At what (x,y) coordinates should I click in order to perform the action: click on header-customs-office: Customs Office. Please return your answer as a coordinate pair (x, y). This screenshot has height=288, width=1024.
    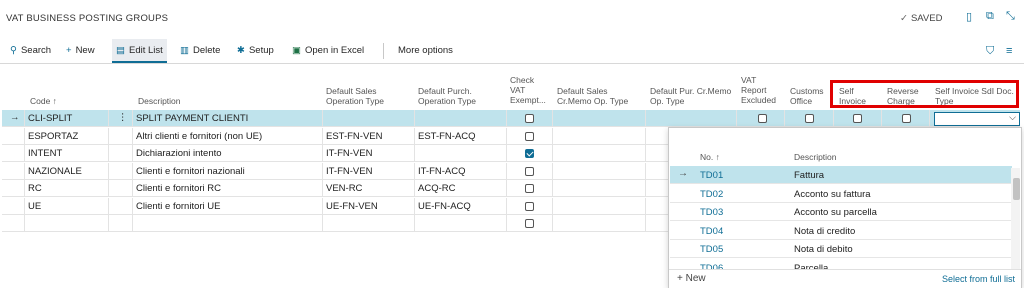
    Looking at the image, I should click on (807, 96).